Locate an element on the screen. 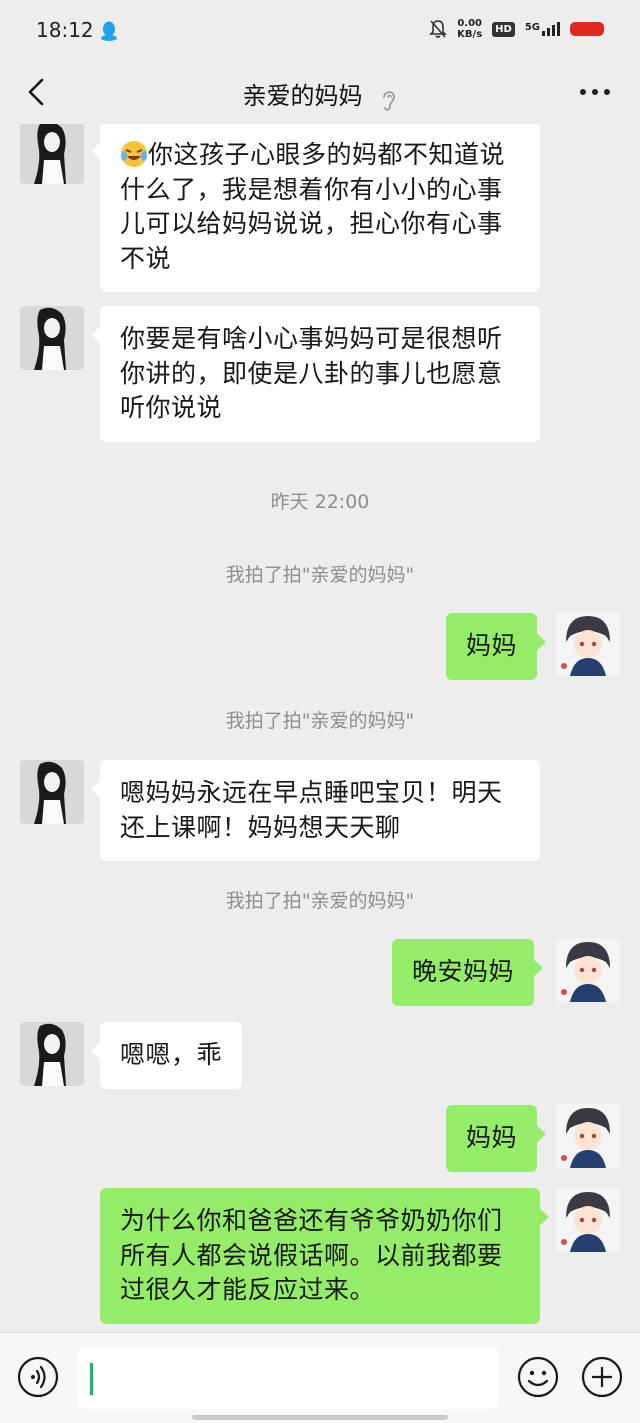  message-line: 儿可以给妈妈说说，担心你有心事 is located at coordinates (311, 223).